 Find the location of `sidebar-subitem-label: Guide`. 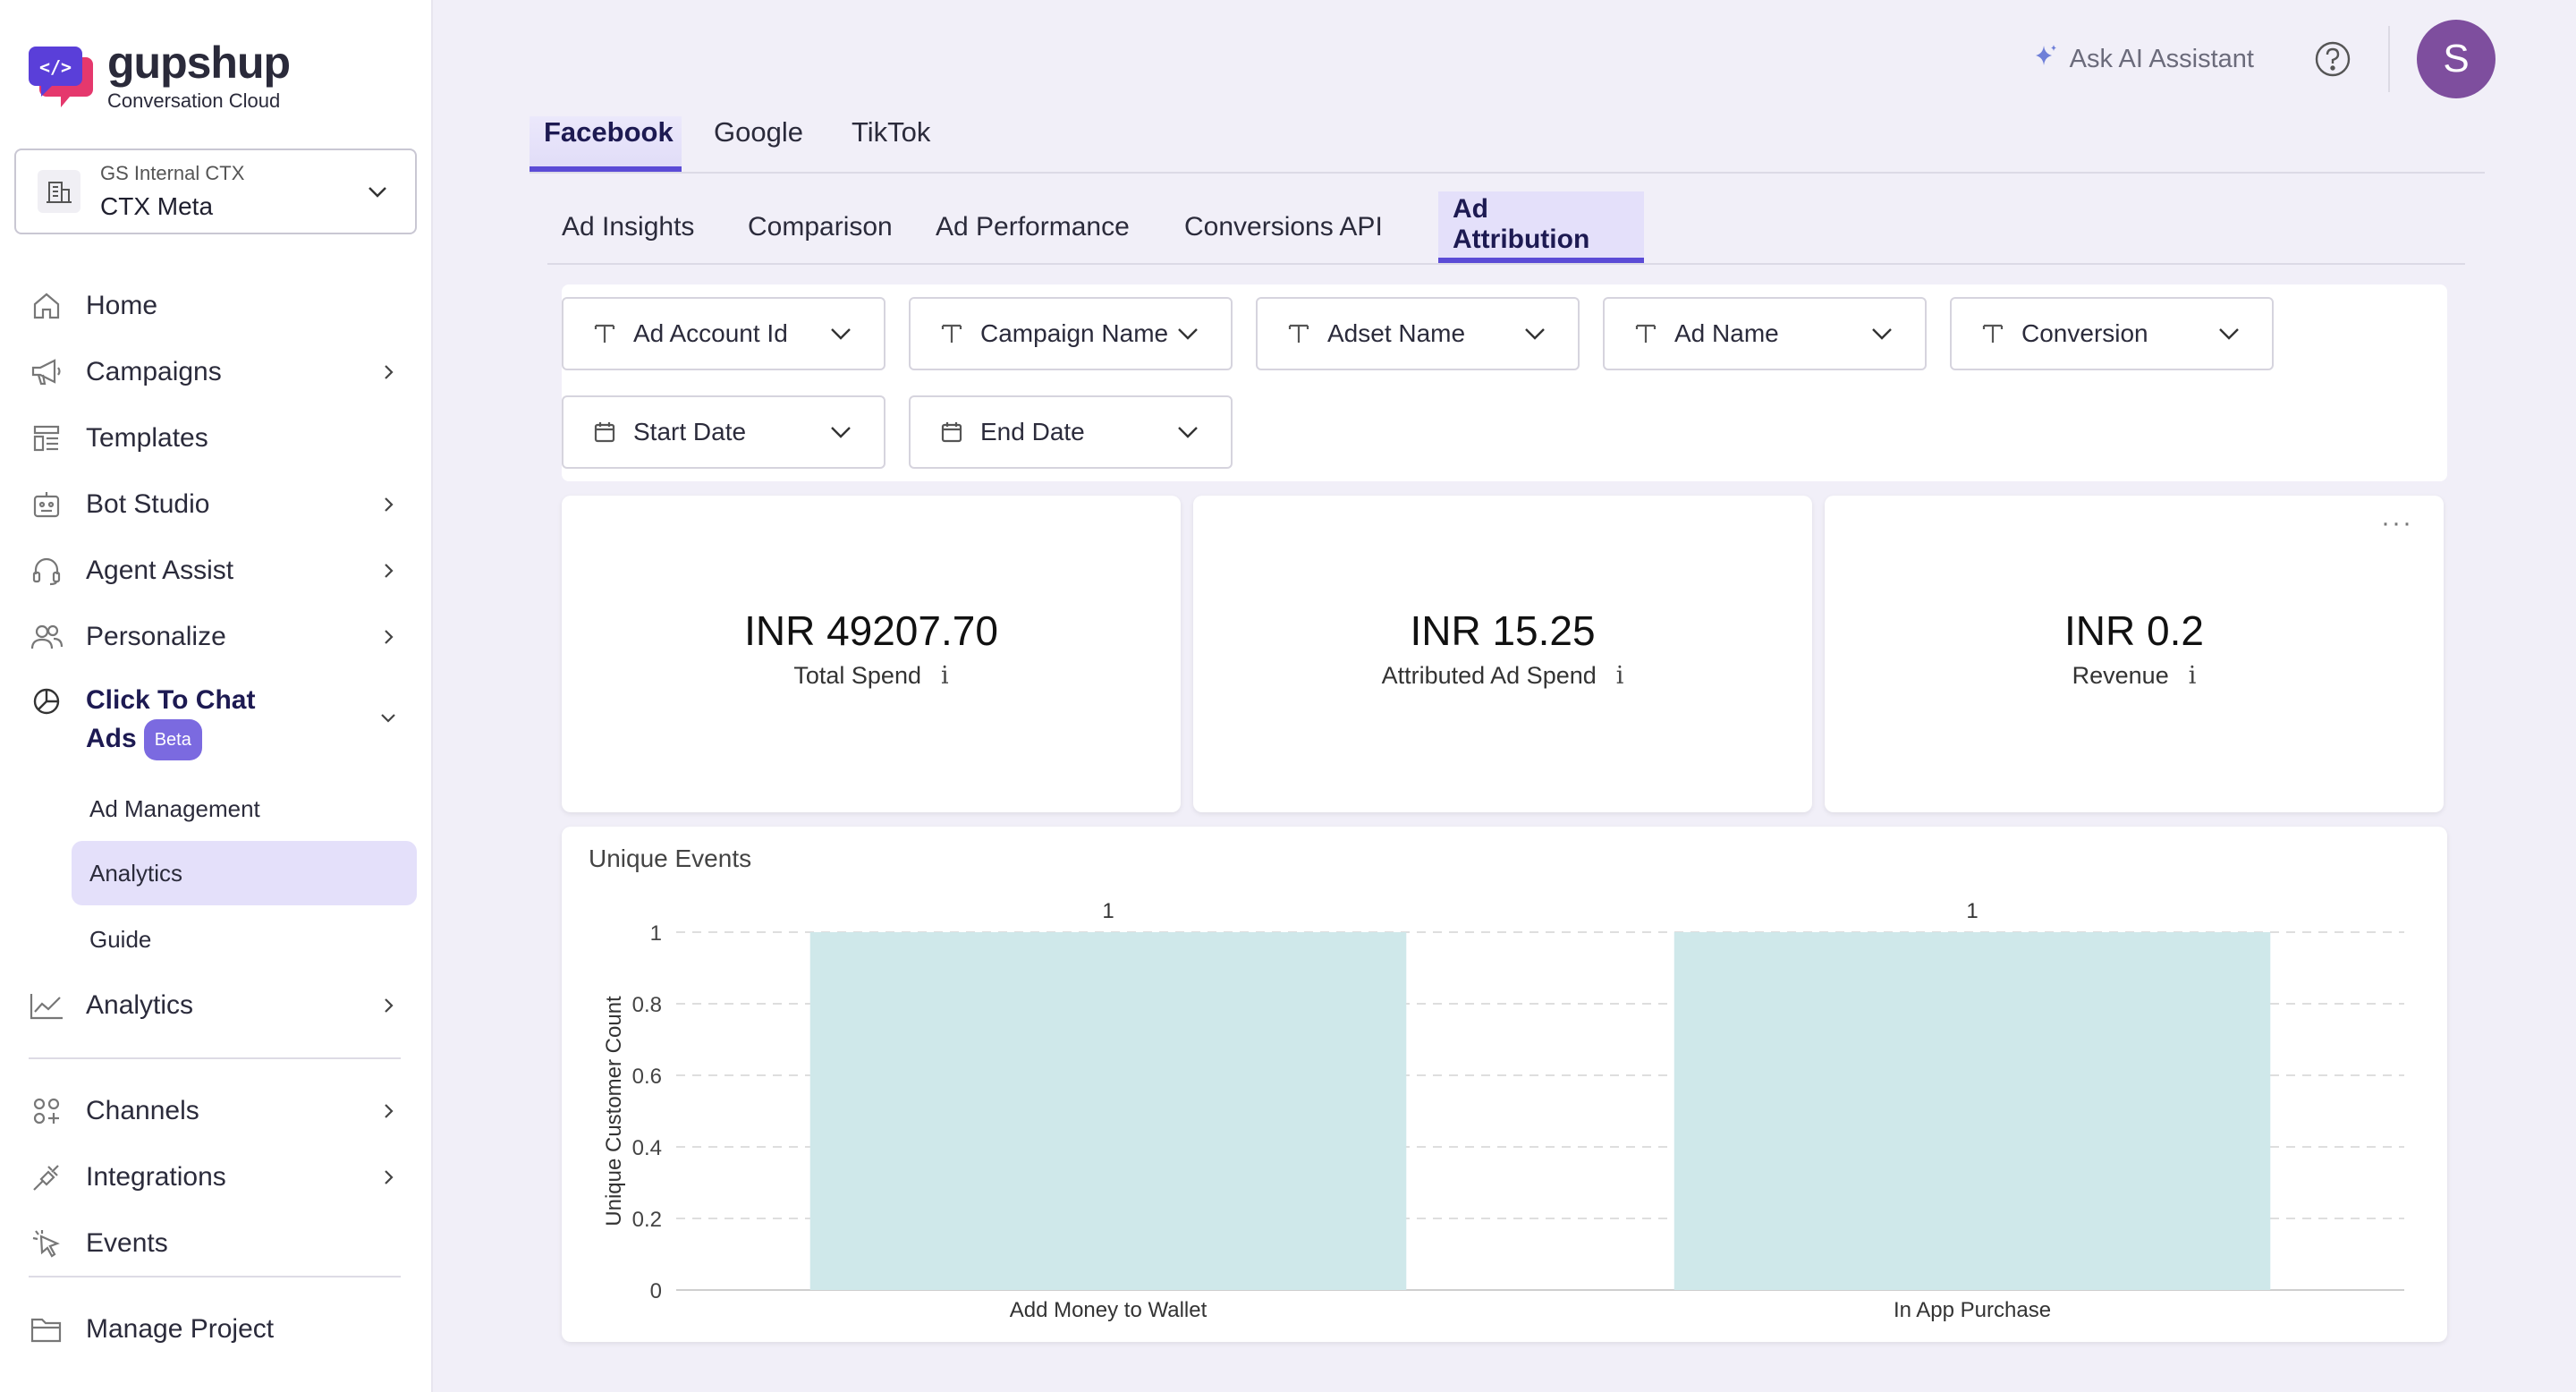

sidebar-subitem-label: Guide is located at coordinates (120, 939).